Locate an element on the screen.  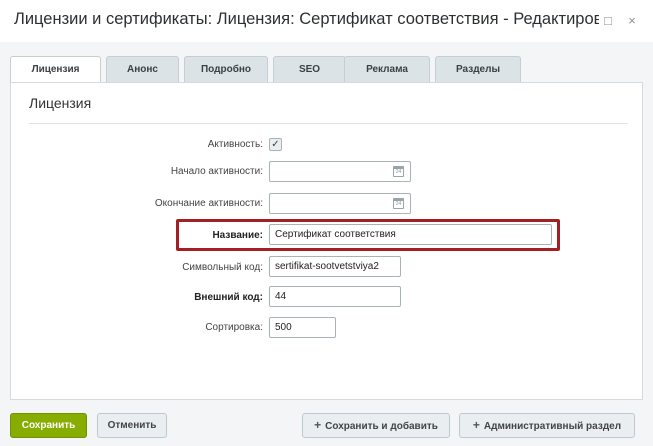
sort-field: 500 is located at coordinates (302, 327).